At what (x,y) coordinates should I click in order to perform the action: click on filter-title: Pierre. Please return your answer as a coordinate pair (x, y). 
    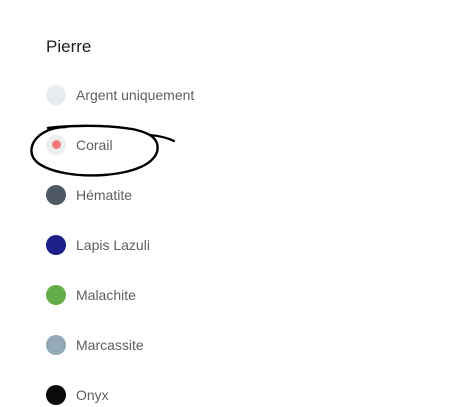
    Looking at the image, I should click on (69, 46).